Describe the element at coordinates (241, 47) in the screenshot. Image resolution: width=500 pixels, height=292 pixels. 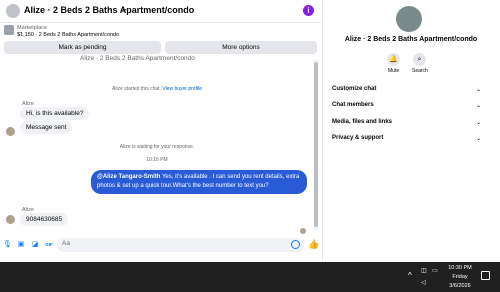
I see `more-options-button: More options` at that location.